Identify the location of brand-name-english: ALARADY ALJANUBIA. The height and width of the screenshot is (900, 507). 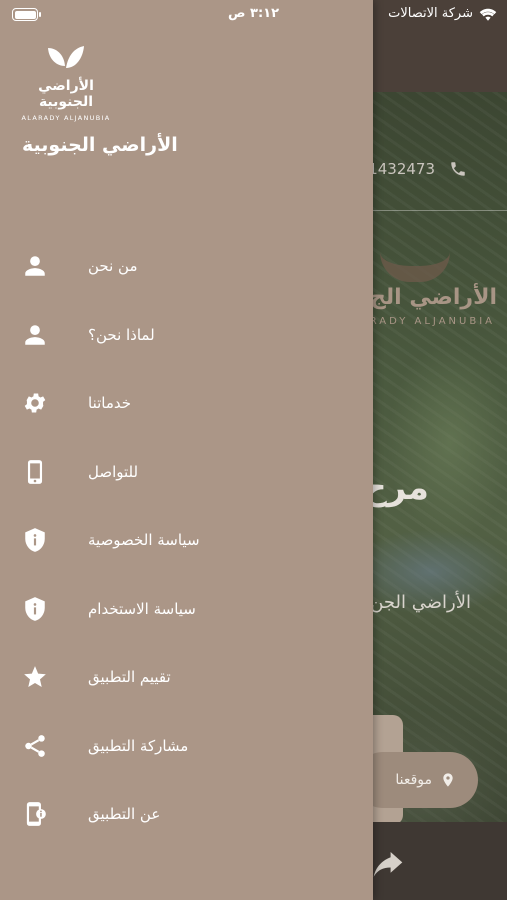
(66, 118).